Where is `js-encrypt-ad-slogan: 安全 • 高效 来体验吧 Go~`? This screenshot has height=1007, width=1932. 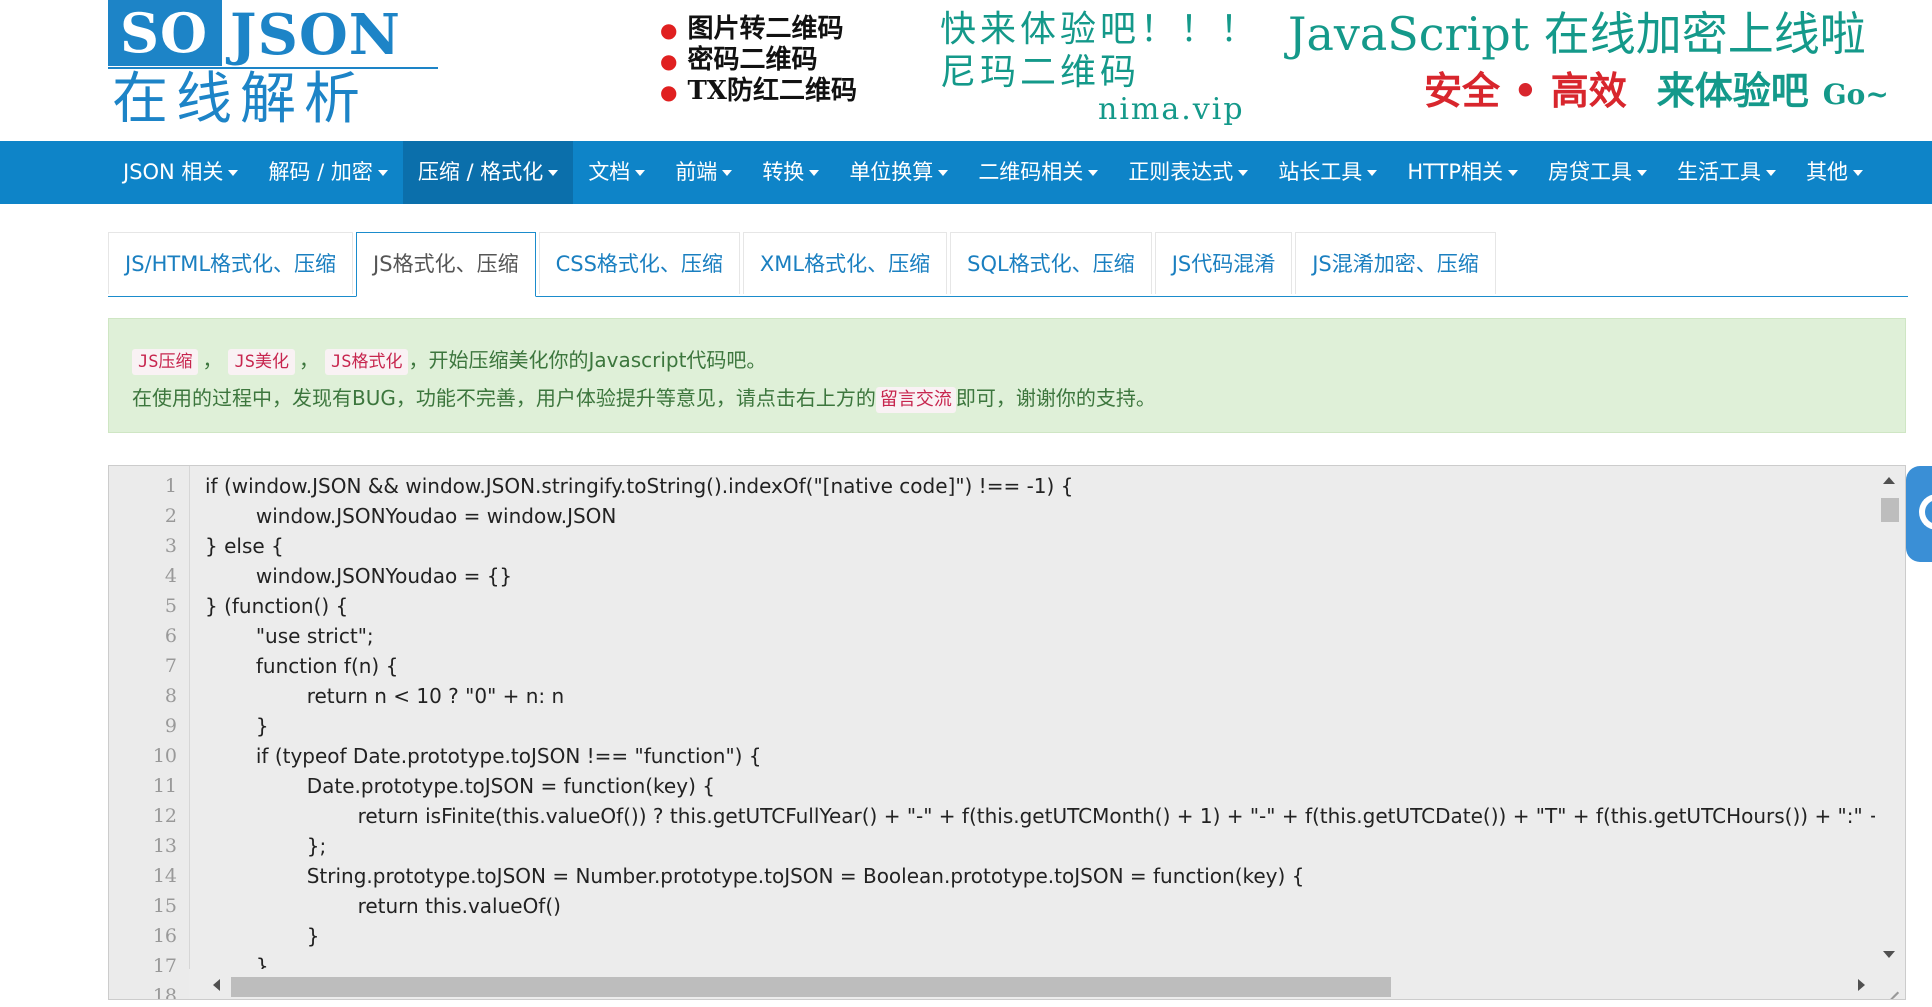
js-encrypt-ad-slogan: 安全 • 高效 来体验吧 Go~ is located at coordinates (1608, 93).